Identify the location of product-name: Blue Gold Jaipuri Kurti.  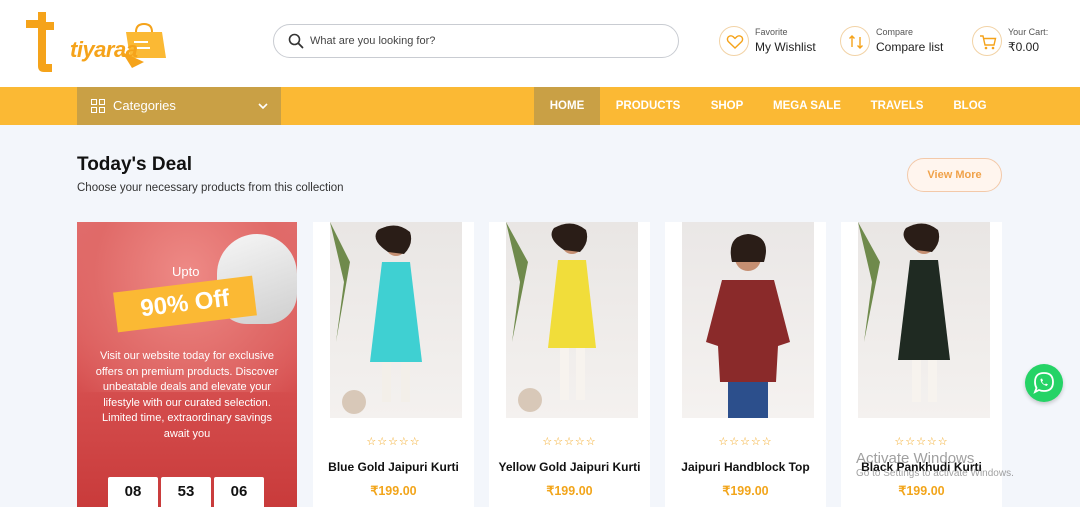
(393, 467).